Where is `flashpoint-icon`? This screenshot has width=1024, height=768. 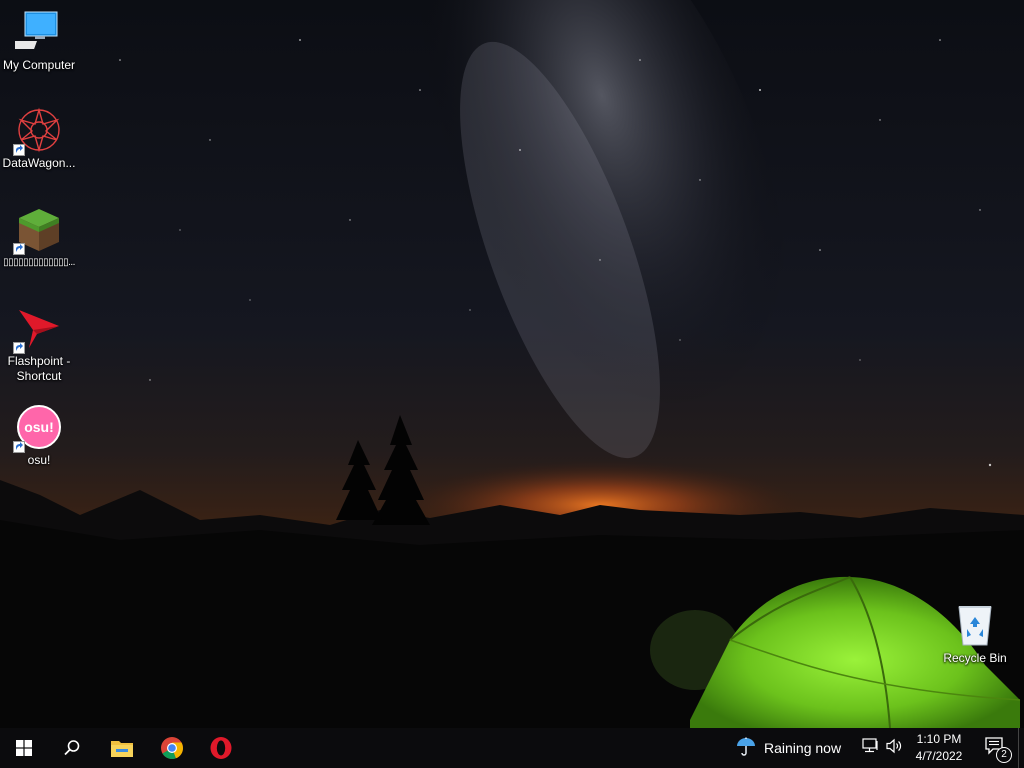
flashpoint-icon is located at coordinates (38, 329).